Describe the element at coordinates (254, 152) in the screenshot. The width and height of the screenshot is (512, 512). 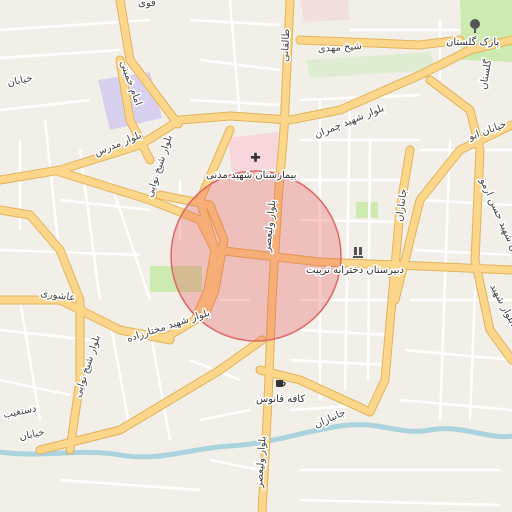
I see `hospital-area` at that location.